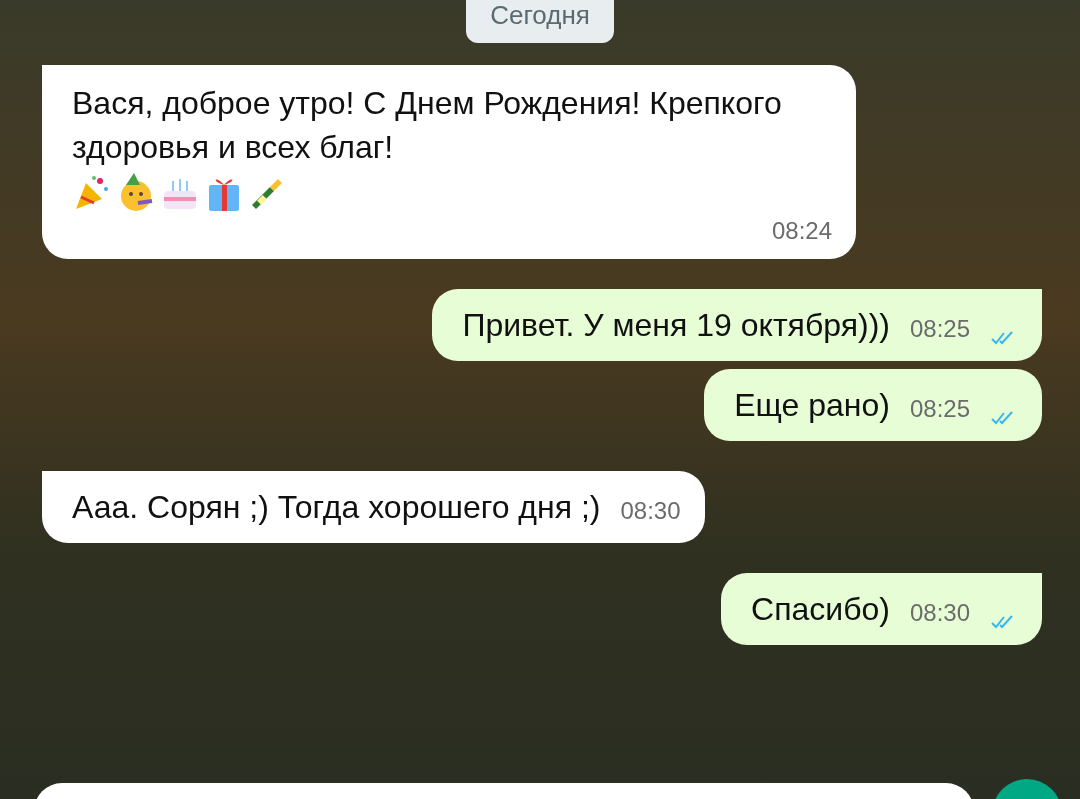 This screenshot has height=799, width=1080. Describe the element at coordinates (820, 609) in the screenshot. I see `message-text: Спасибо)` at that location.